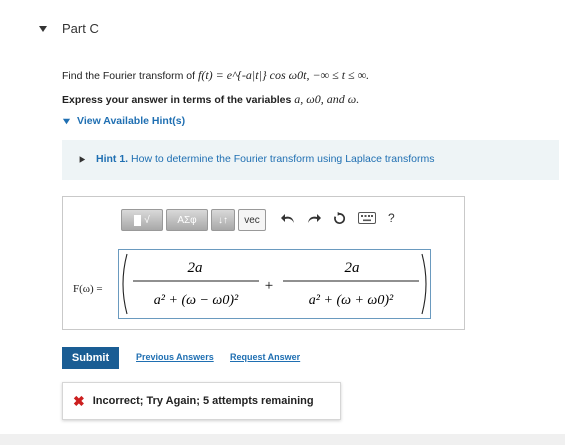  What do you see at coordinates (196, 300) in the screenshot?
I see `term1-denominator: a² + (ω − ω0)²` at bounding box center [196, 300].